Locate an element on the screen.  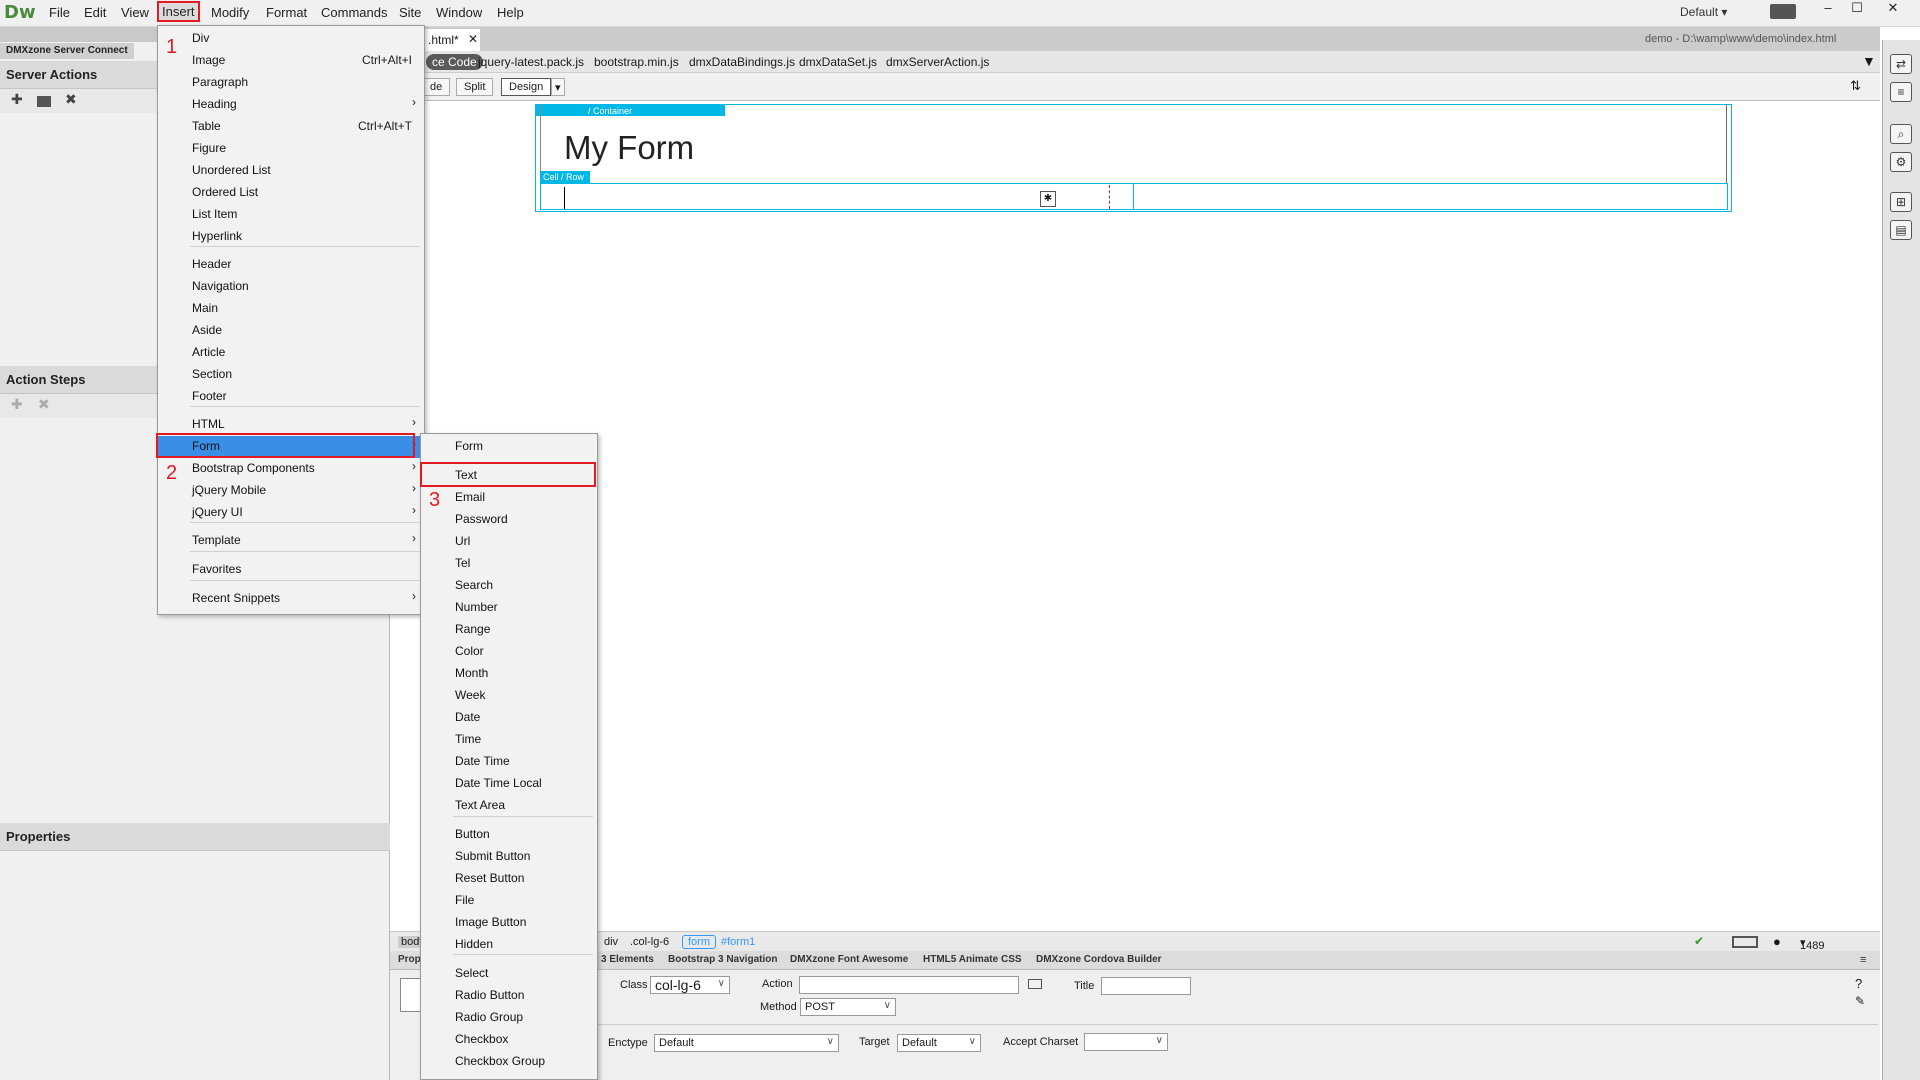
form-menu-item: Text Area is located at coordinates (509, 806).